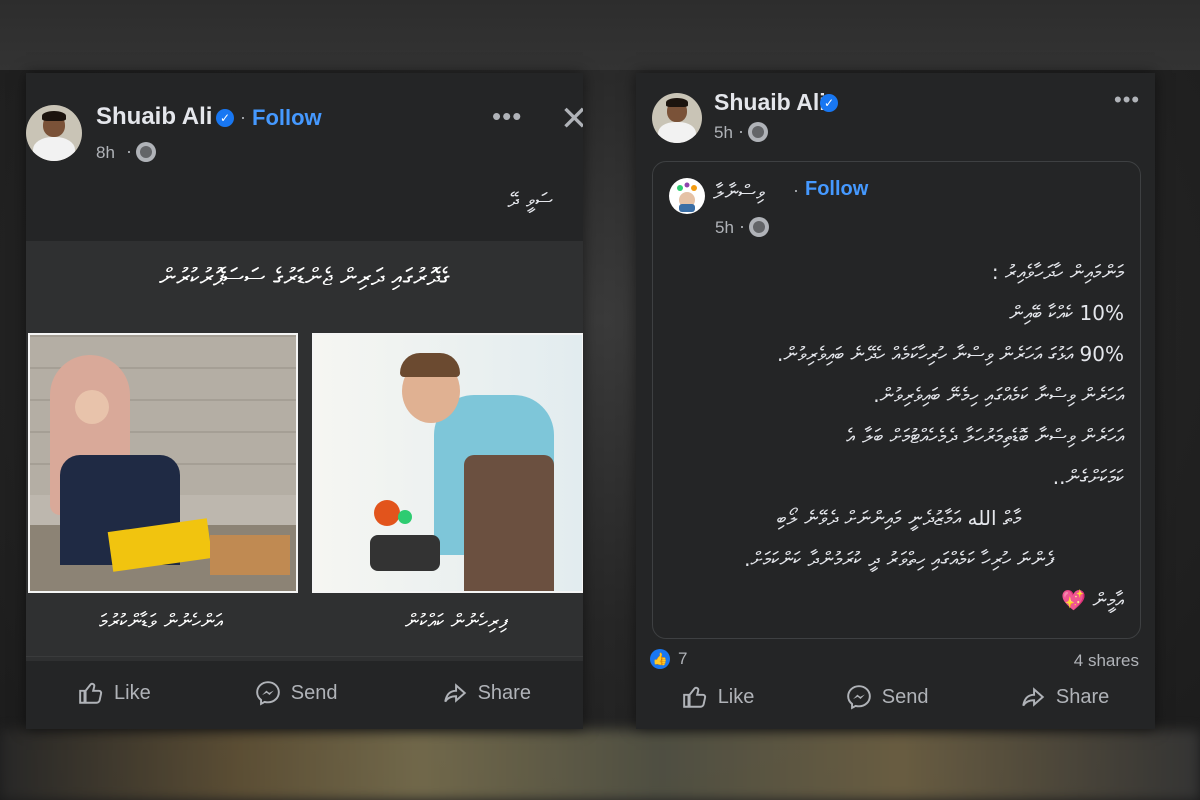 The height and width of the screenshot is (800, 1200). What do you see at coordinates (1074, 600) in the screenshot?
I see `sparkling-heart-icon: 💖` at bounding box center [1074, 600].